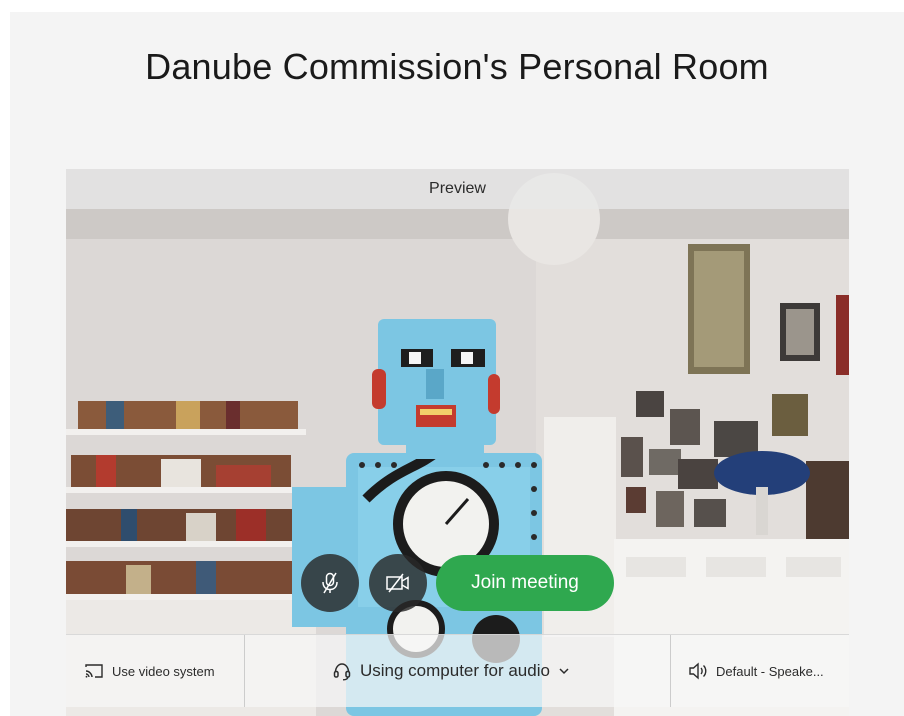  Describe the element at coordinates (342, 671) in the screenshot. I see `headset-icon` at that location.